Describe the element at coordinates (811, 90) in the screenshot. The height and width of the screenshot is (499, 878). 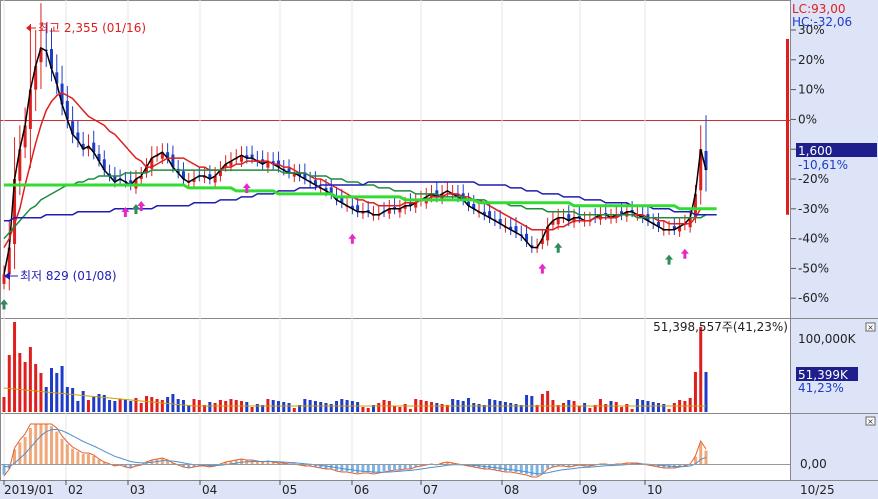
I see `y-tick-label: 10%` at that location.